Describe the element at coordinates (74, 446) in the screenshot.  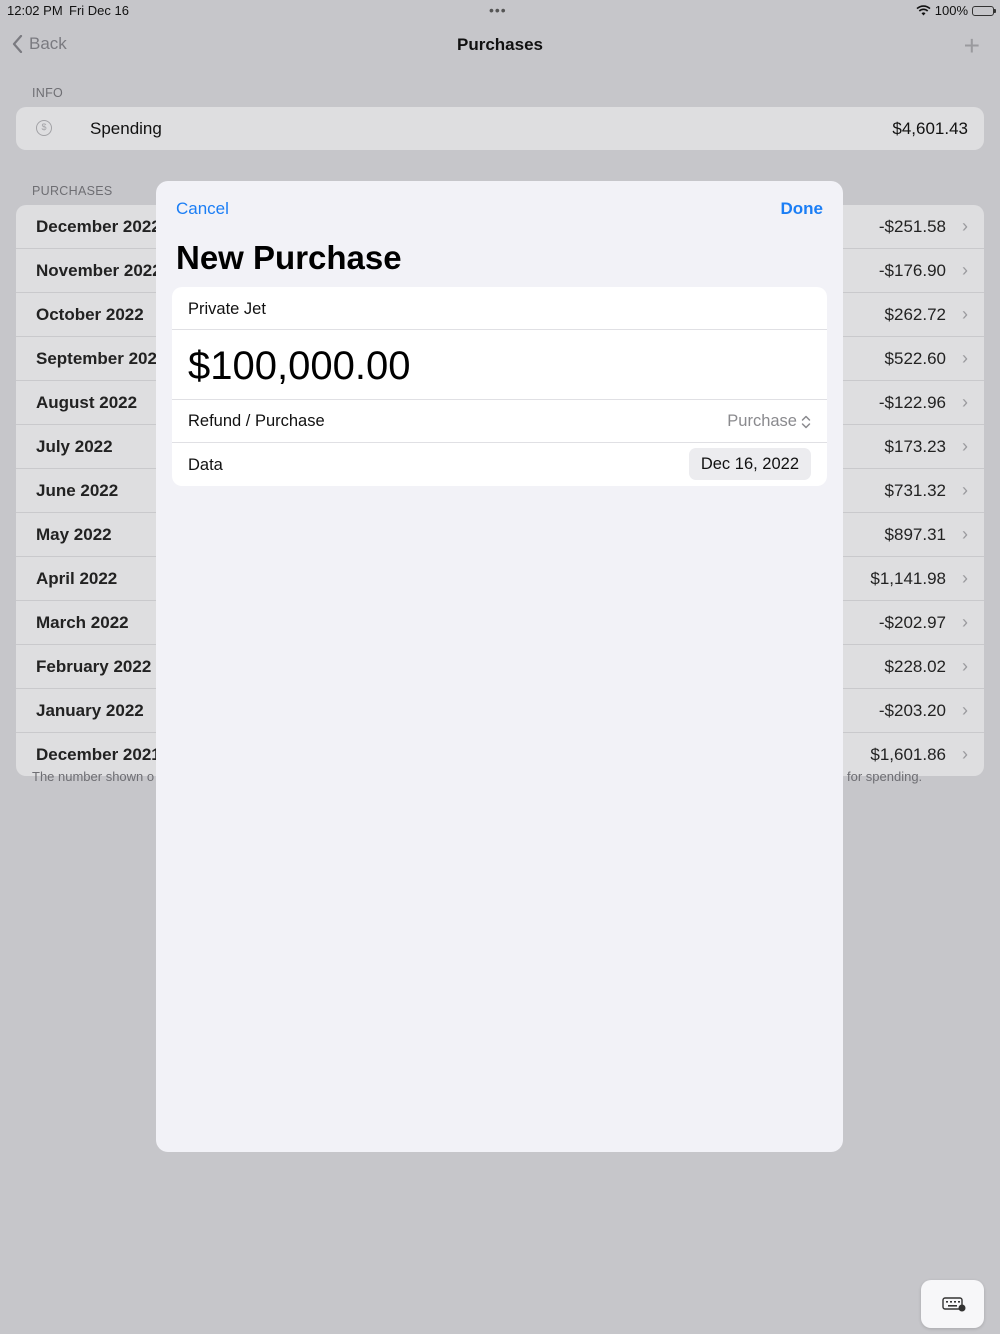
I see `month-label: July 2022` at that location.